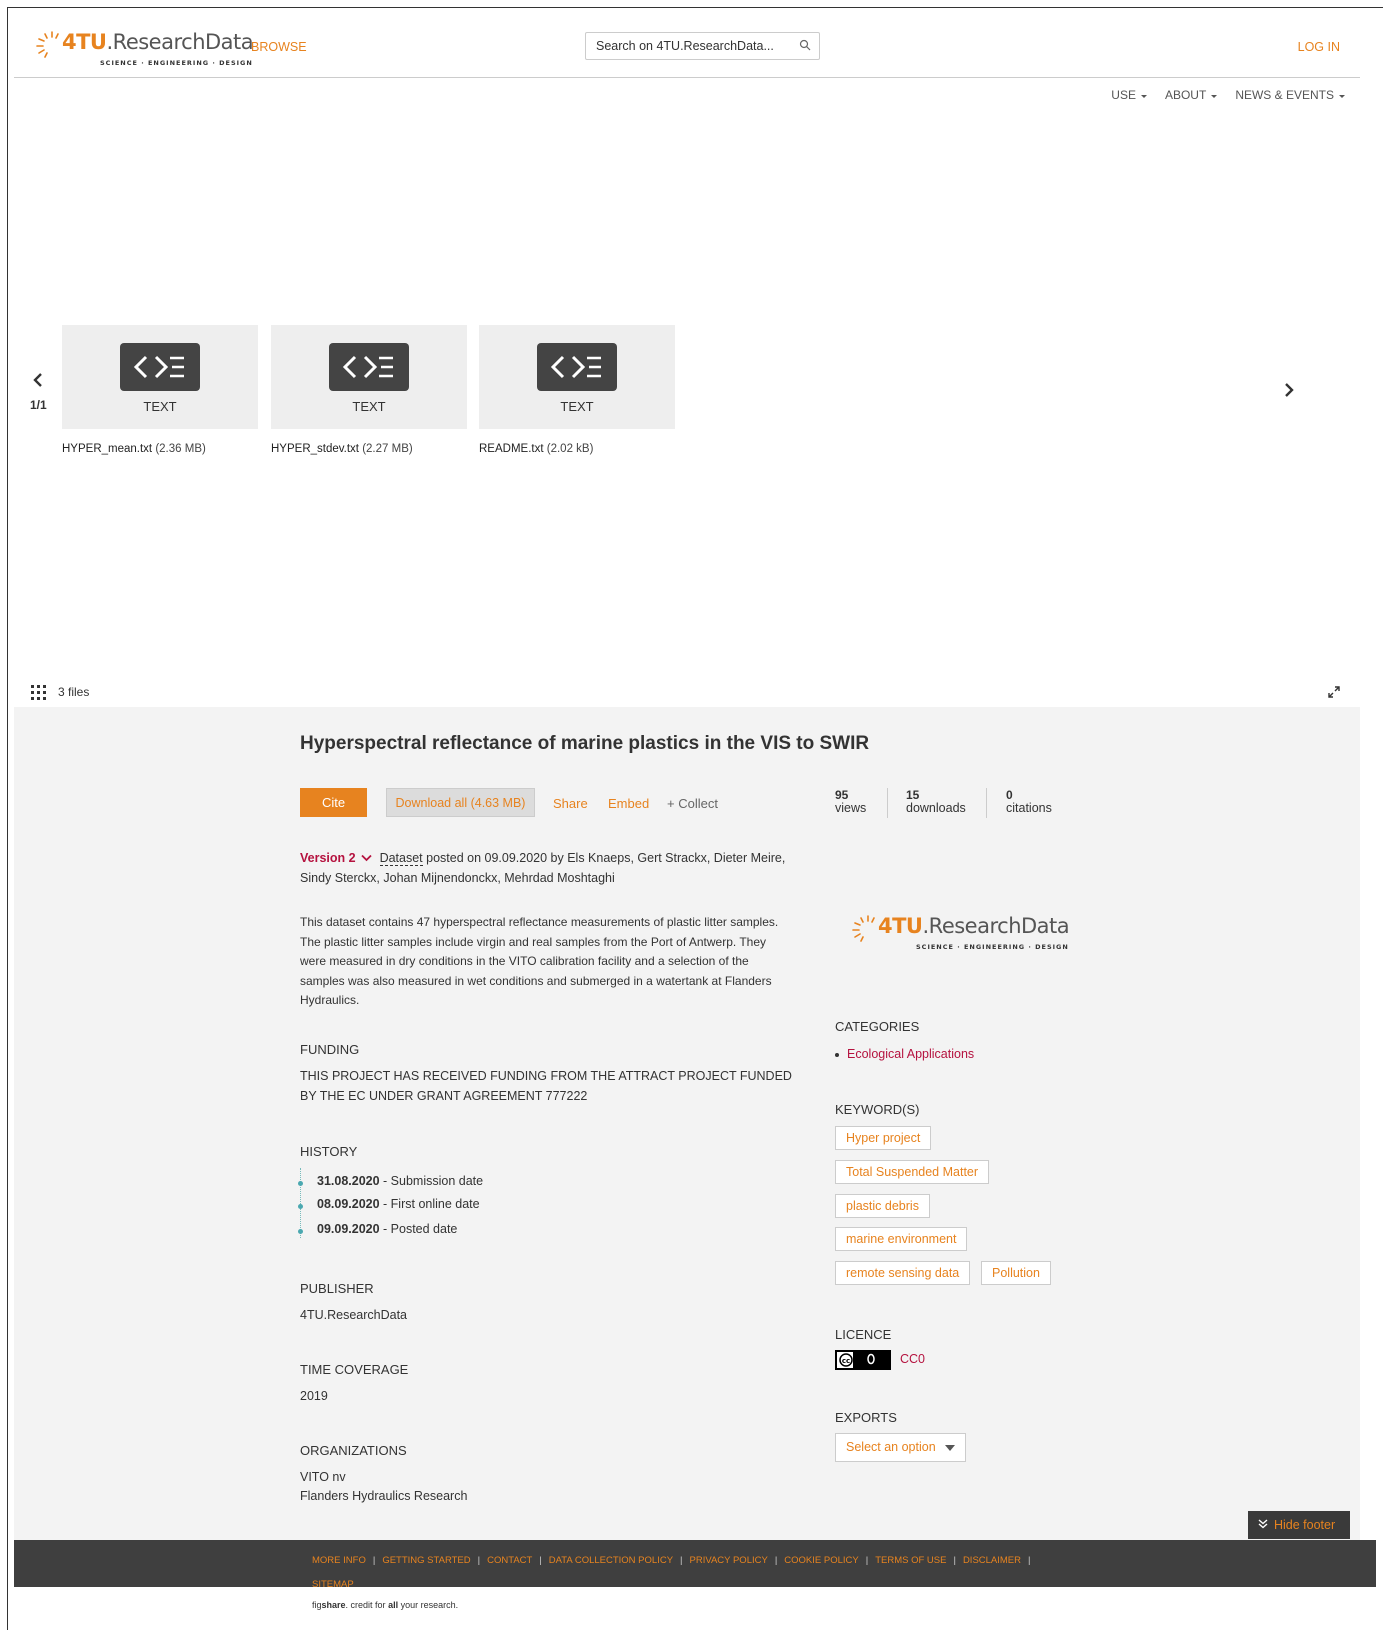 This screenshot has width=1383, height=1630. What do you see at coordinates (536, 449) in the screenshot?
I see `file-name: README.txt (2.02 kB)` at bounding box center [536, 449].